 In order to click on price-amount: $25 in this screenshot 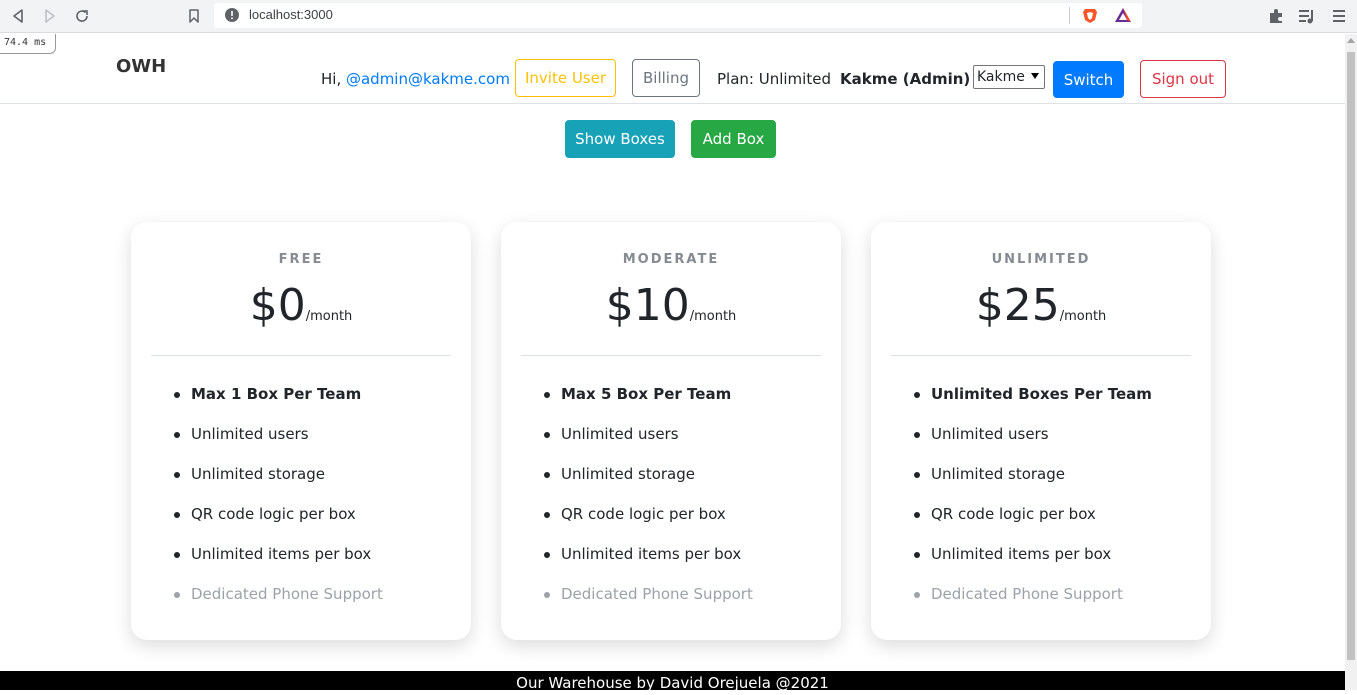, I will do `click(1017, 305)`.